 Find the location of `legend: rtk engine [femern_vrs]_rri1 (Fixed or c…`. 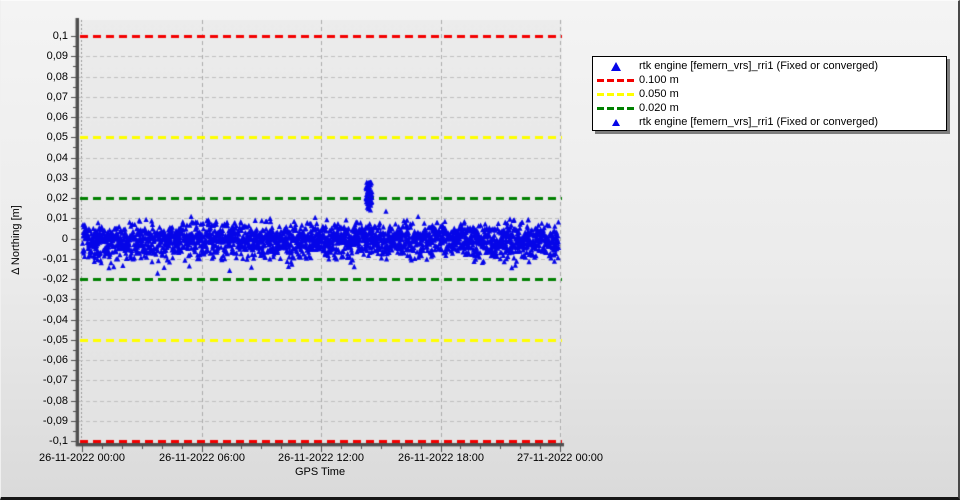

legend: rtk engine [femern_vrs]_rri1 (Fixed or c… is located at coordinates (769, 93).